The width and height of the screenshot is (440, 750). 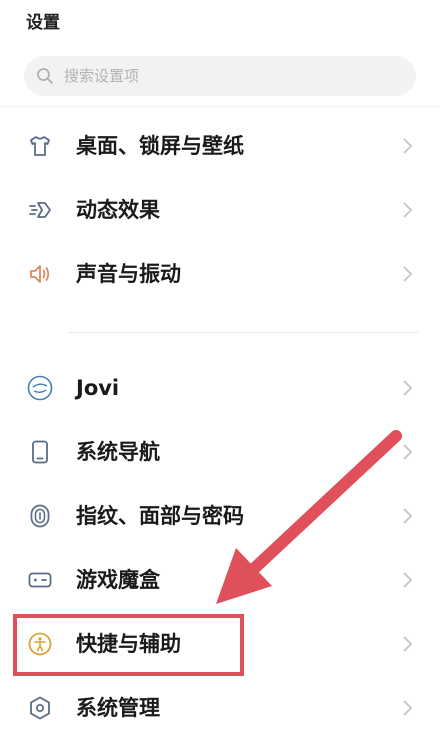 What do you see at coordinates (40, 274) in the screenshot?
I see `speaker-icon` at bounding box center [40, 274].